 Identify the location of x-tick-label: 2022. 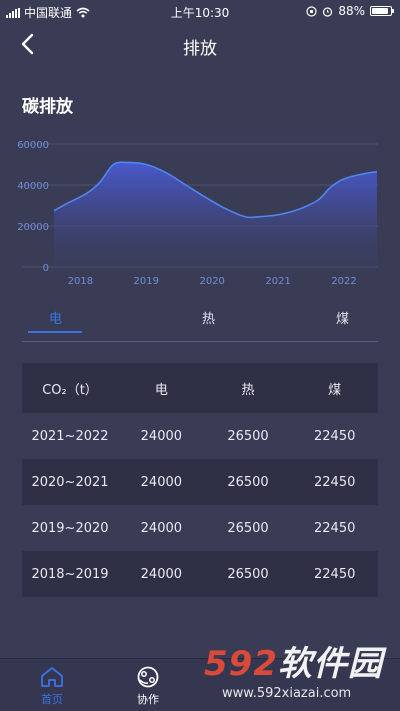
(343, 281).